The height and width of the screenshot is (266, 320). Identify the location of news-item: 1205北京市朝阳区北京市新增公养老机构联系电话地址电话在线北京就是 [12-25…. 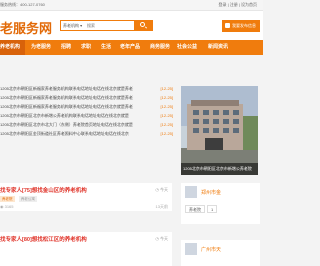
(88, 115).